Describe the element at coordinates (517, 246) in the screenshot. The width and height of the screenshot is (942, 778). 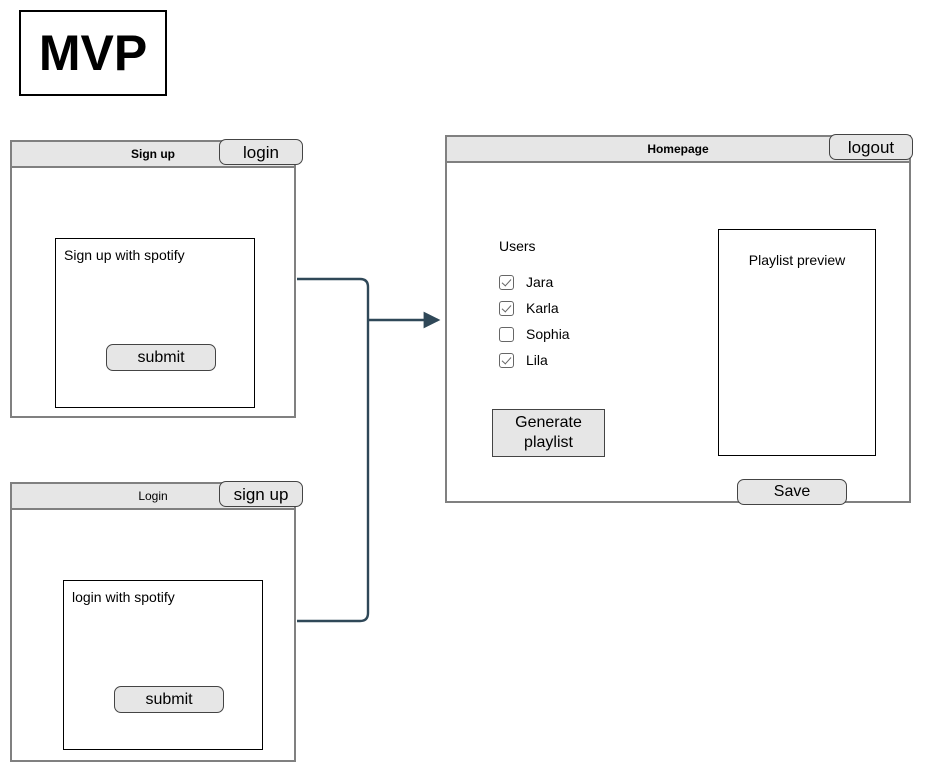
I see `users-heading: Users` at that location.